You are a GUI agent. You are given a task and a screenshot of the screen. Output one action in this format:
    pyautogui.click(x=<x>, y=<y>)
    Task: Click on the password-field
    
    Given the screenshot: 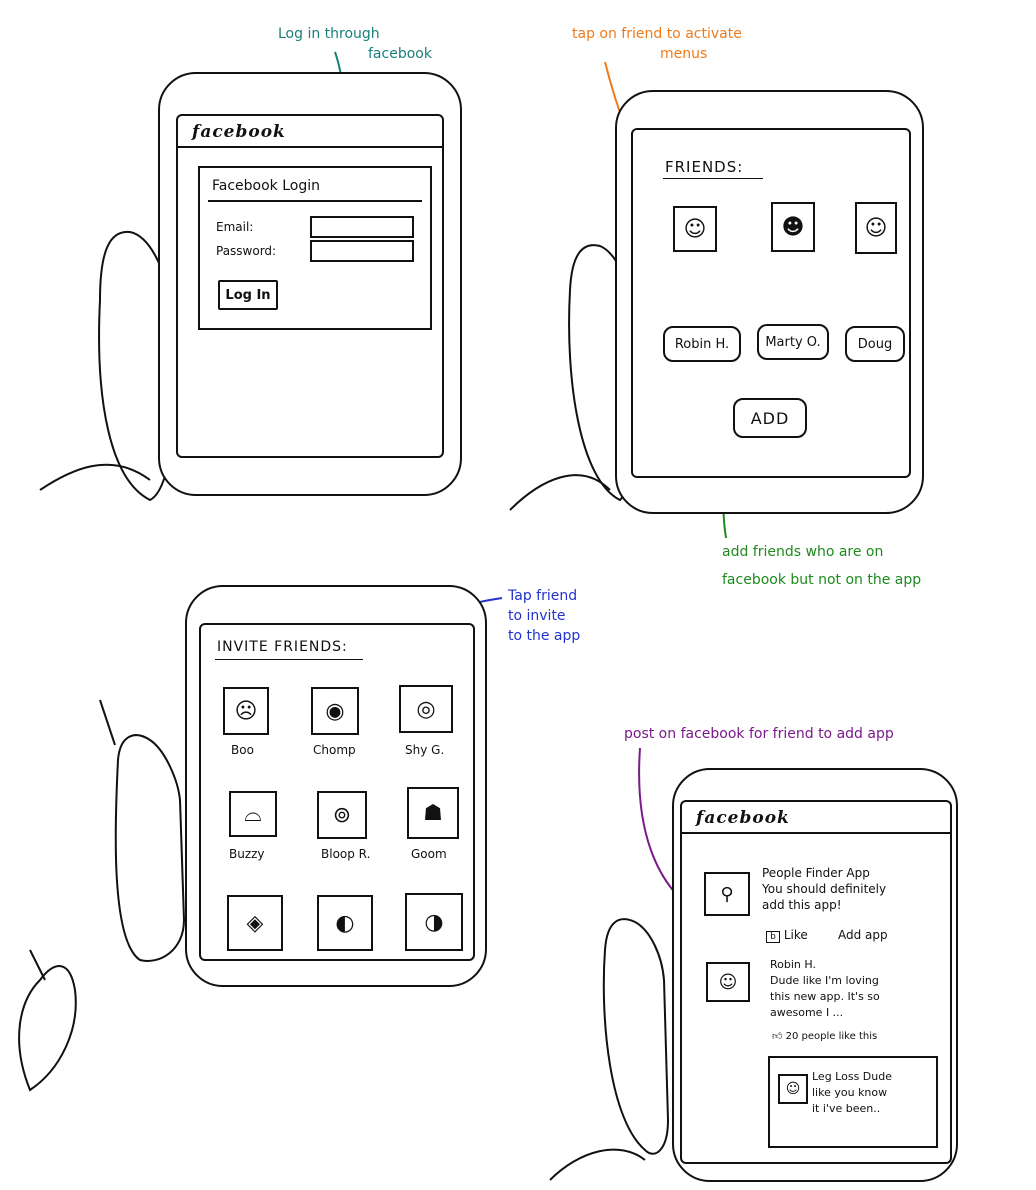 What is the action you would take?
    pyautogui.click(x=362, y=251)
    